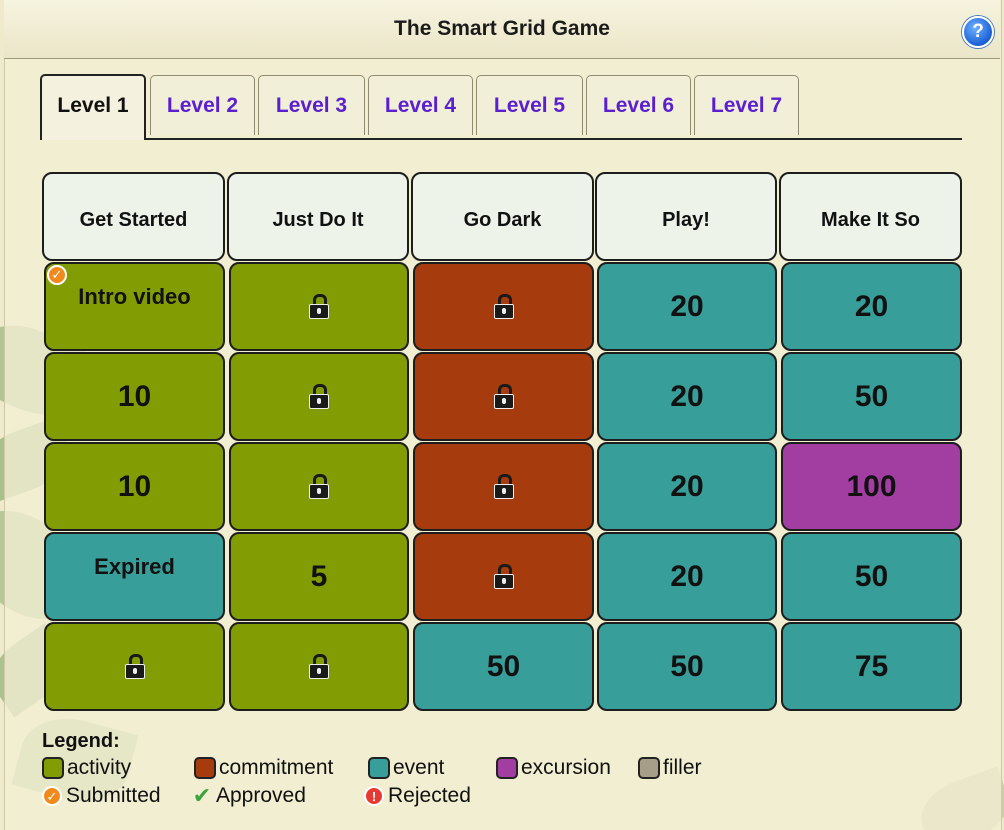  What do you see at coordinates (311, 105) in the screenshot?
I see `tab-level-3: Level 3` at bounding box center [311, 105].